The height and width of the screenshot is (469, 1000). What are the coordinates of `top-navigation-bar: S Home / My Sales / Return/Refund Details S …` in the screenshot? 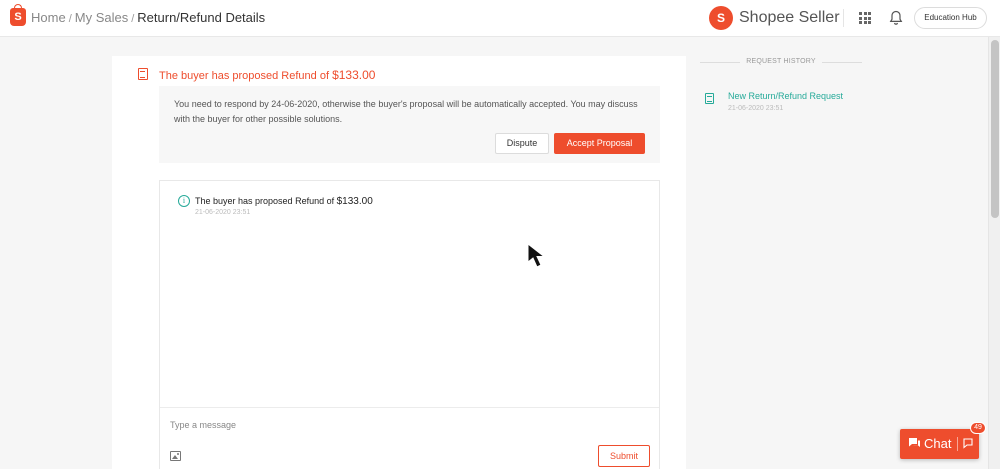 It's located at (500, 18).